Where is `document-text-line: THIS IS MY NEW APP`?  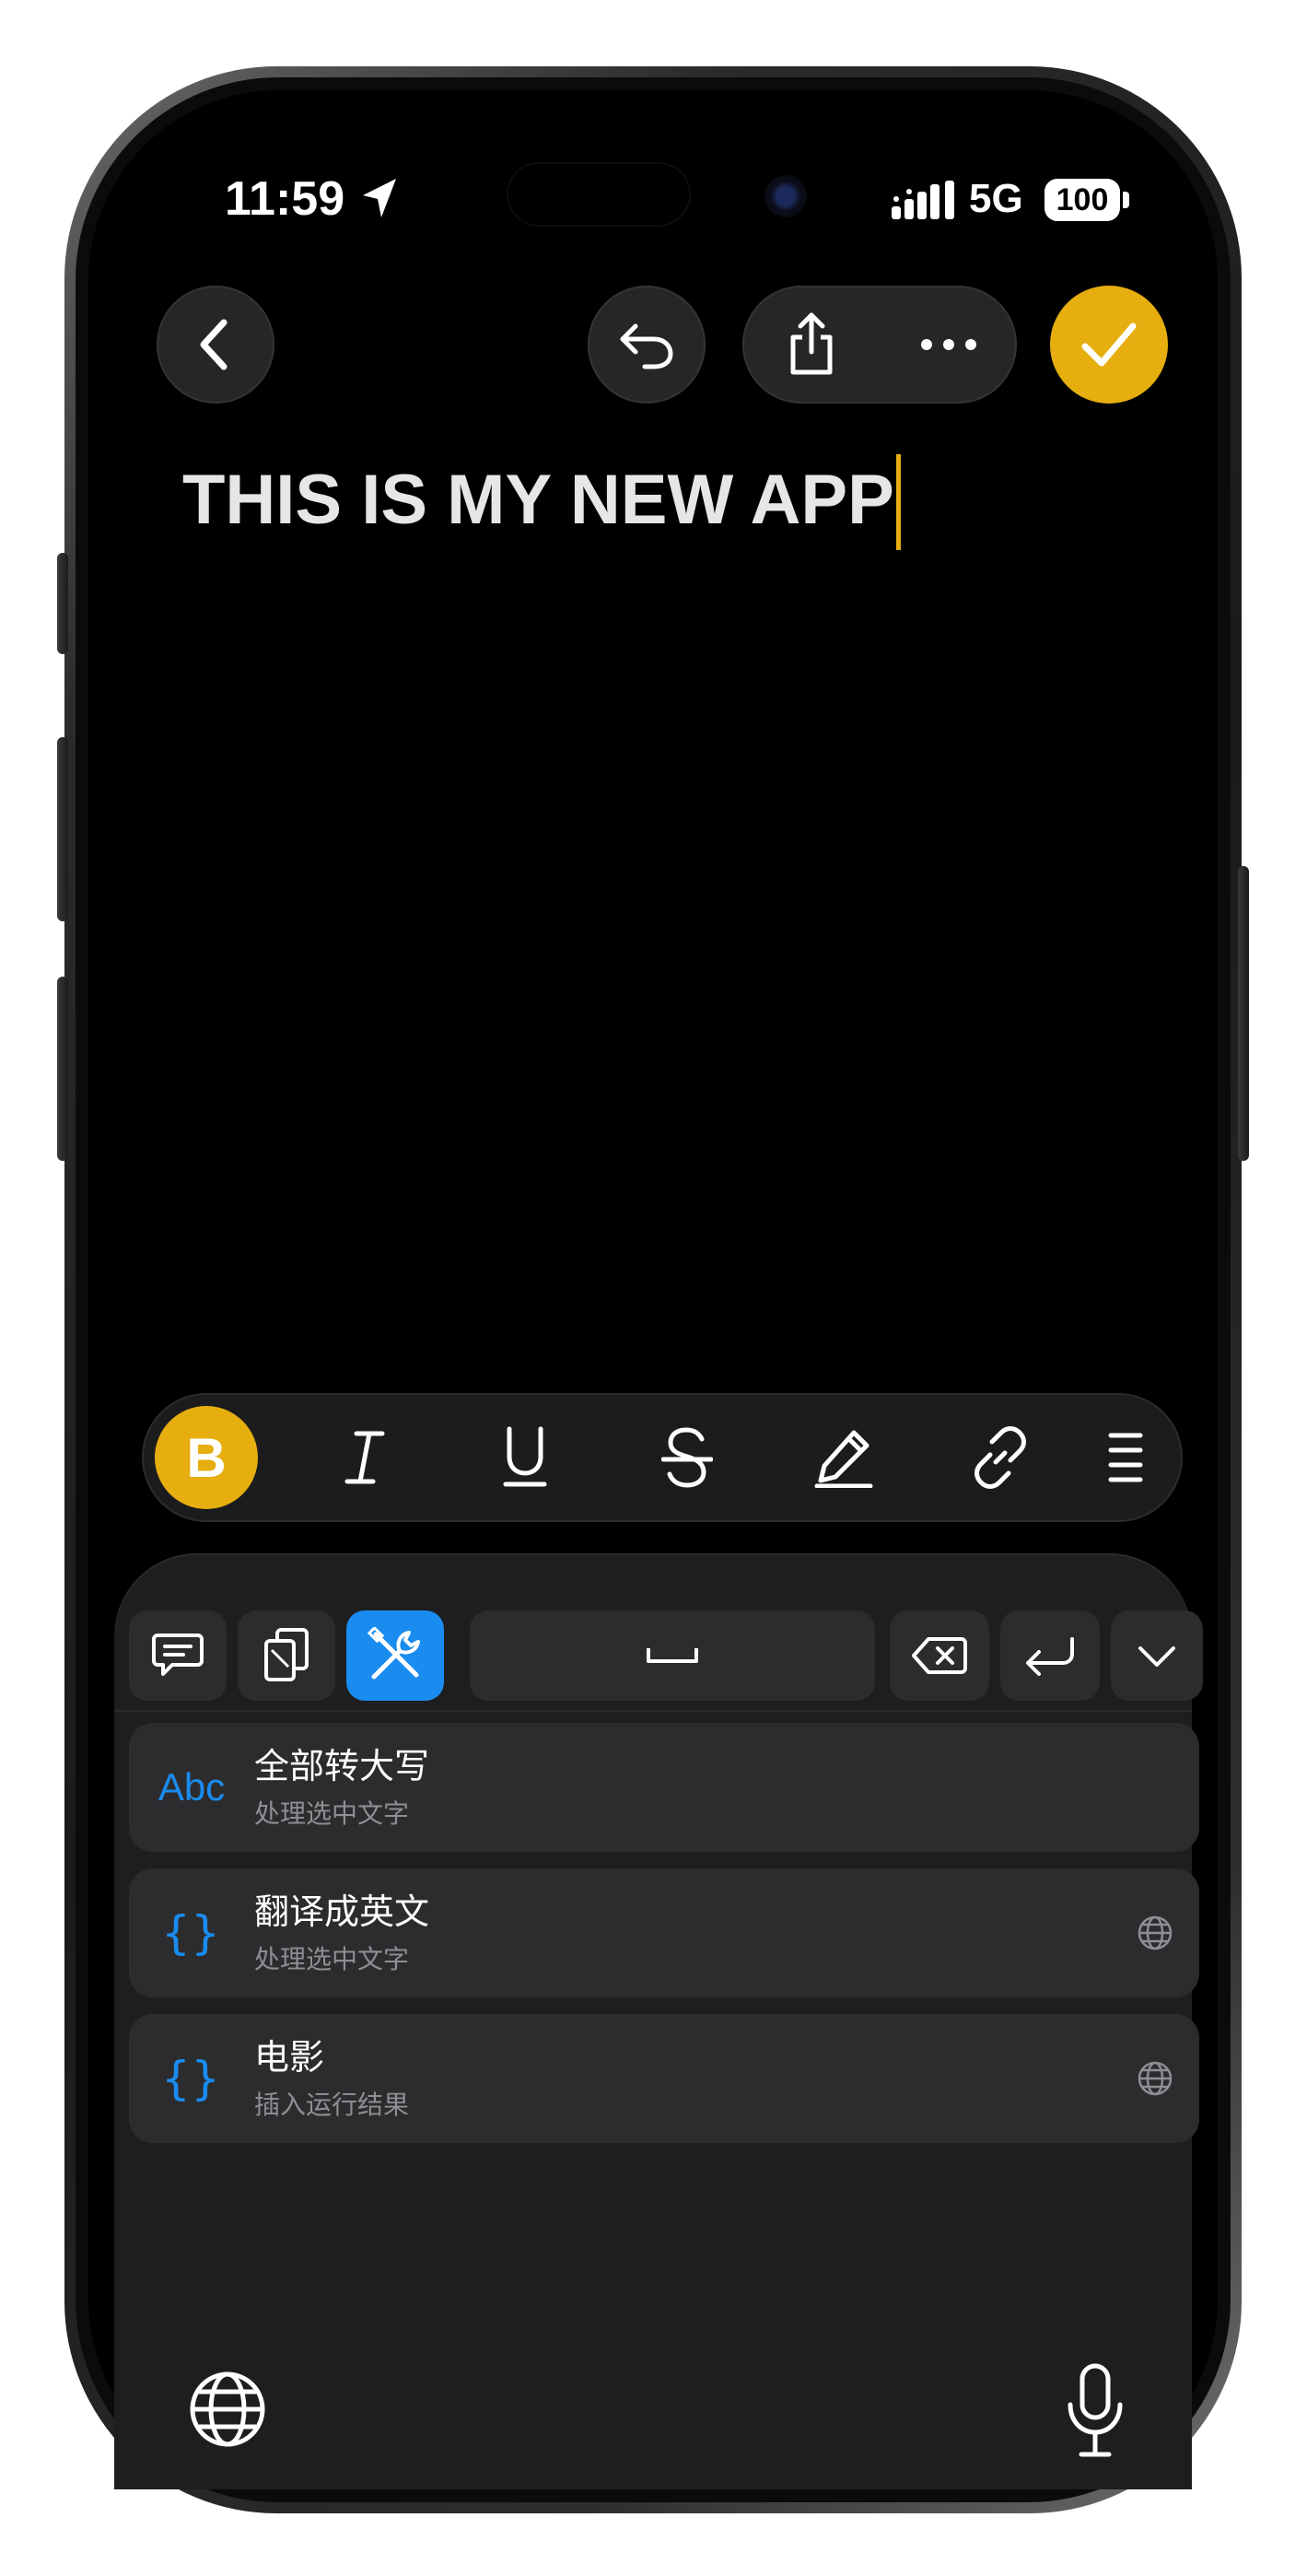
document-text-line: THIS IS MY NEW APP is located at coordinates (542, 500).